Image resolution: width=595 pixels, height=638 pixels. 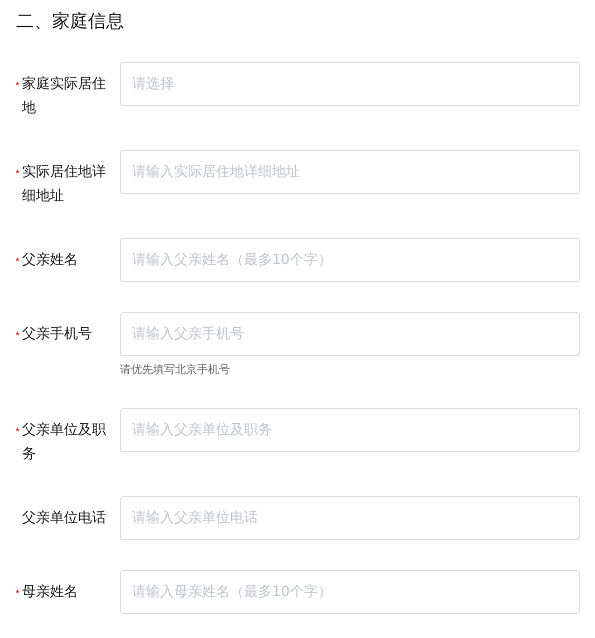 I want to click on input-field: 请输入父亲单位电话, so click(x=350, y=518).